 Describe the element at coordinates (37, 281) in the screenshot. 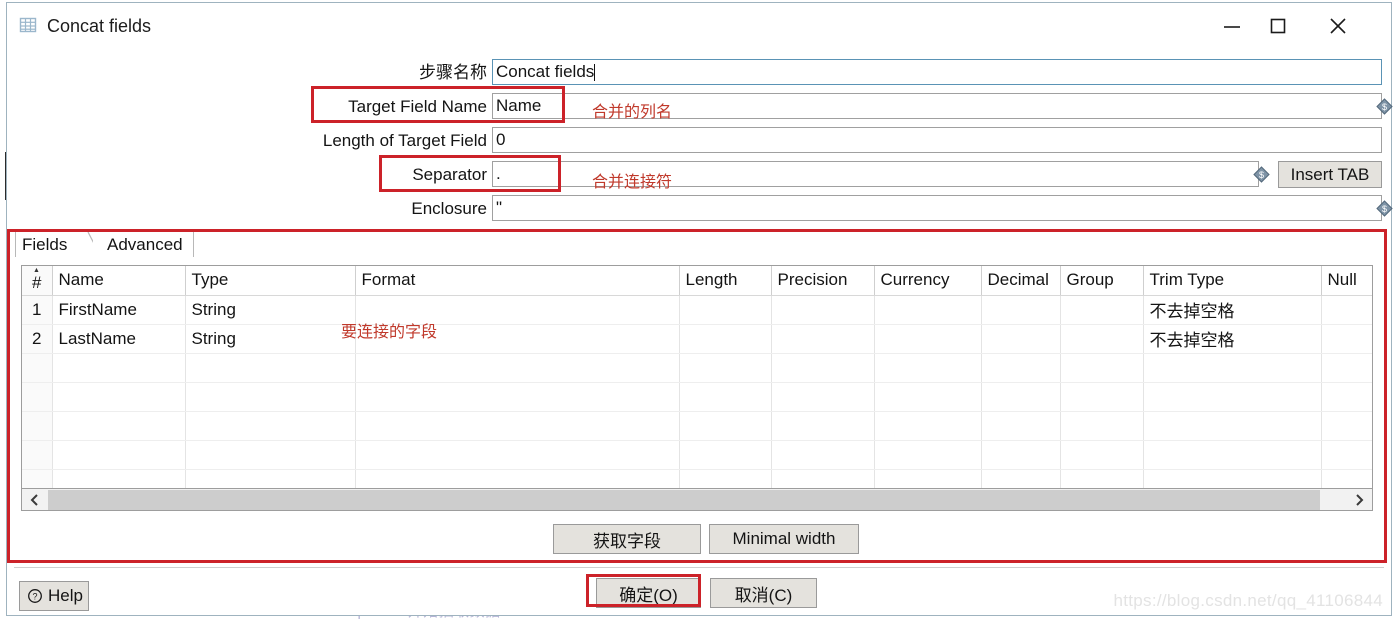

I see `grid-header-num: ▲ #` at that location.